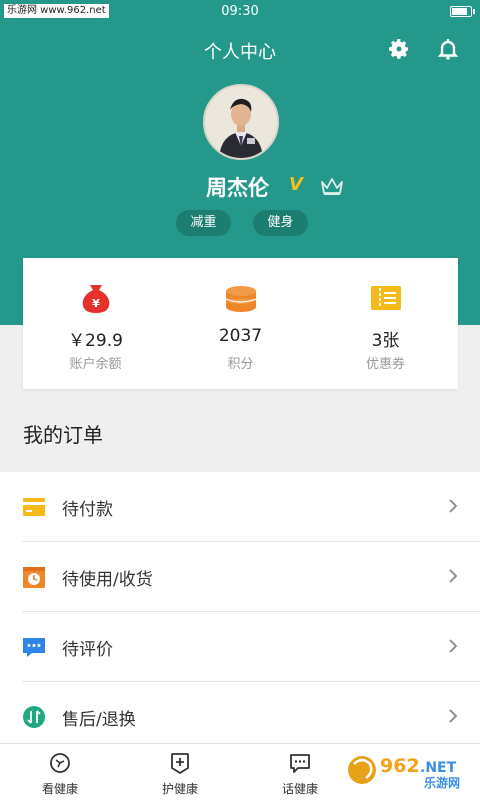  I want to click on watermark-logo: 962 .NET 乐游网, so click(404, 772).